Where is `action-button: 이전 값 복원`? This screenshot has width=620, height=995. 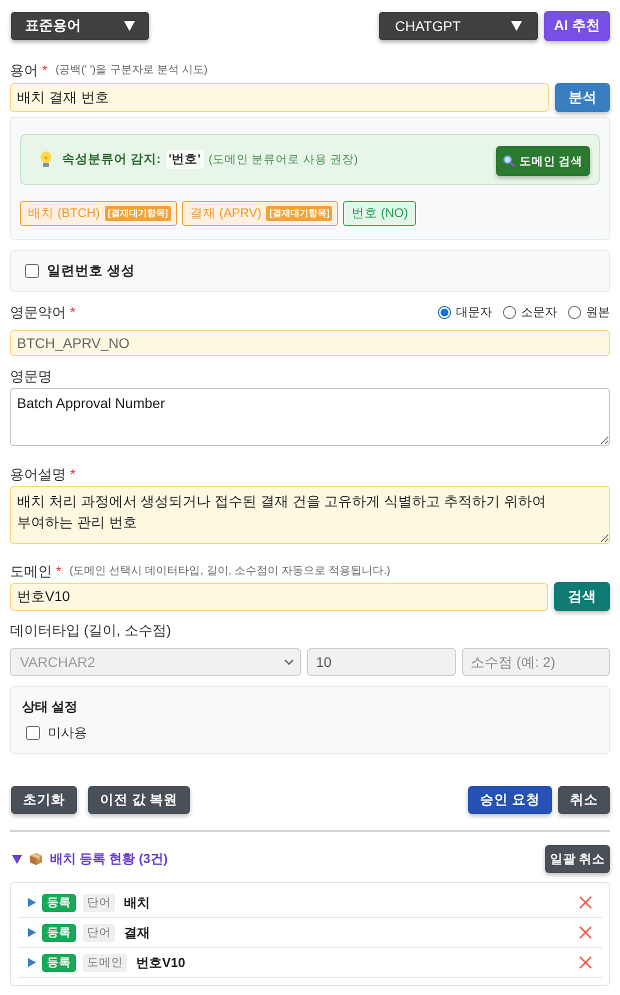
action-button: 이전 값 복원 is located at coordinates (139, 800).